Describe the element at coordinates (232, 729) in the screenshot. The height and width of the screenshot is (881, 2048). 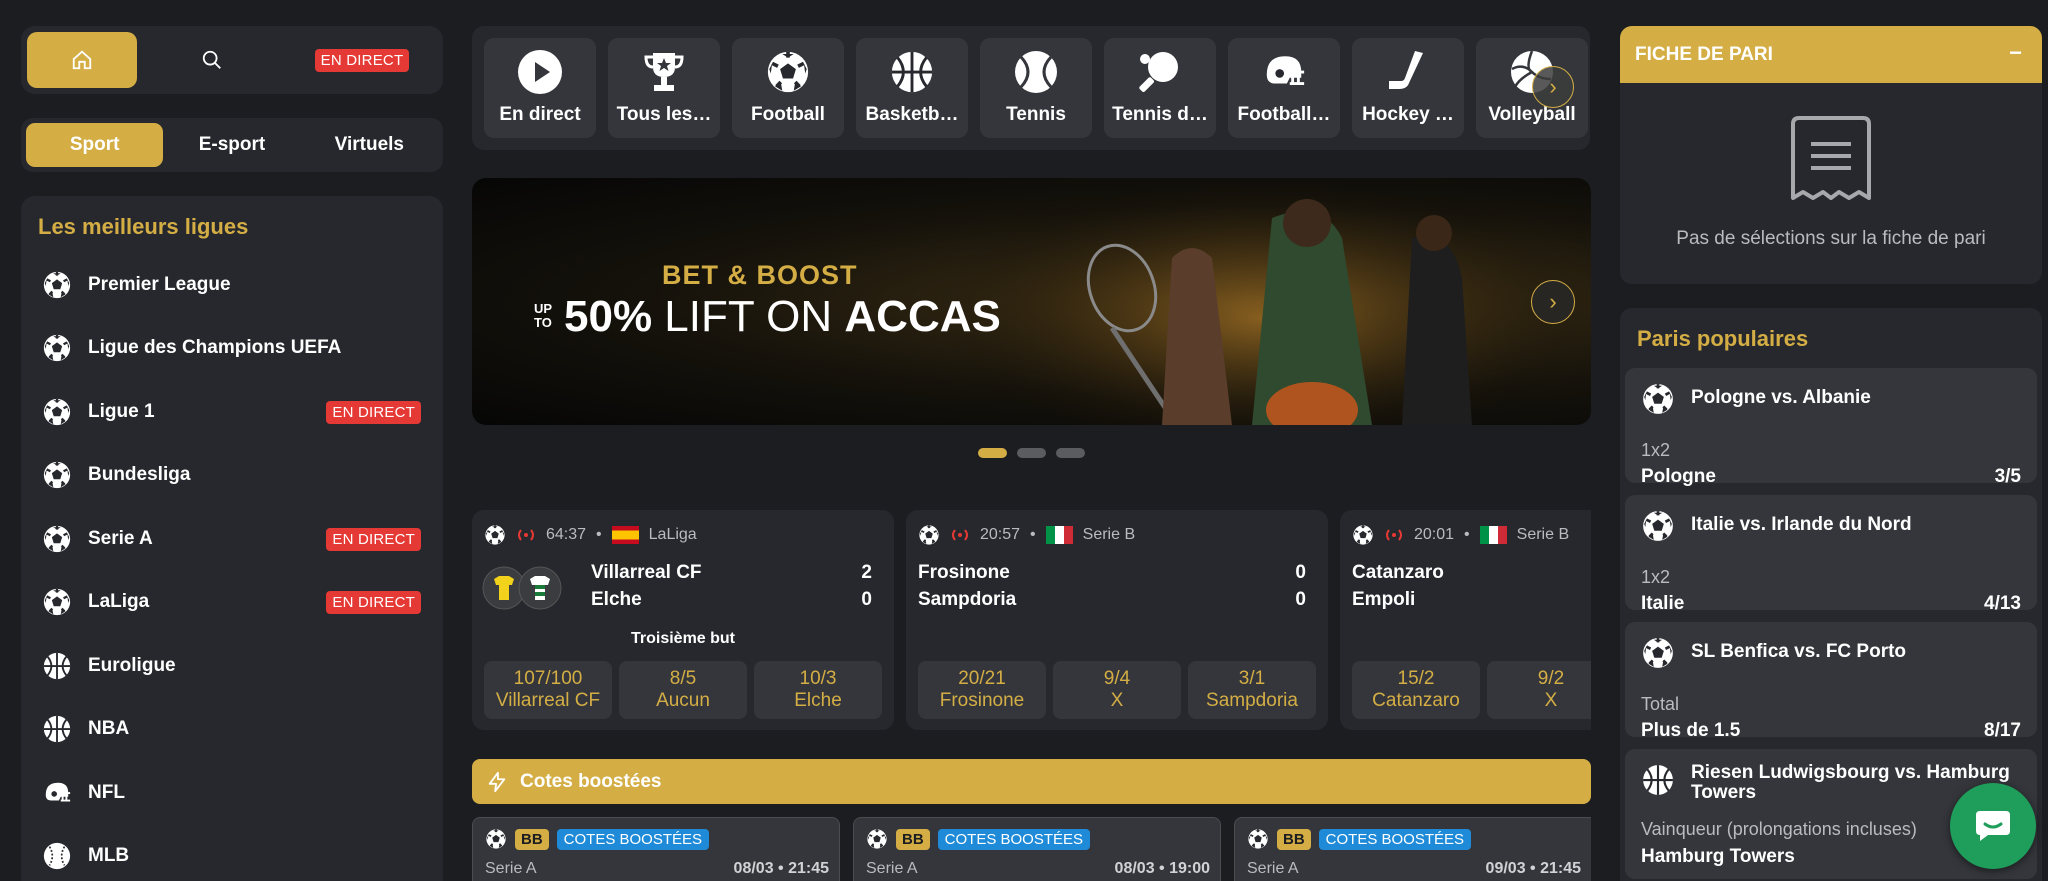
I see `league-item-nba: NBA` at that location.